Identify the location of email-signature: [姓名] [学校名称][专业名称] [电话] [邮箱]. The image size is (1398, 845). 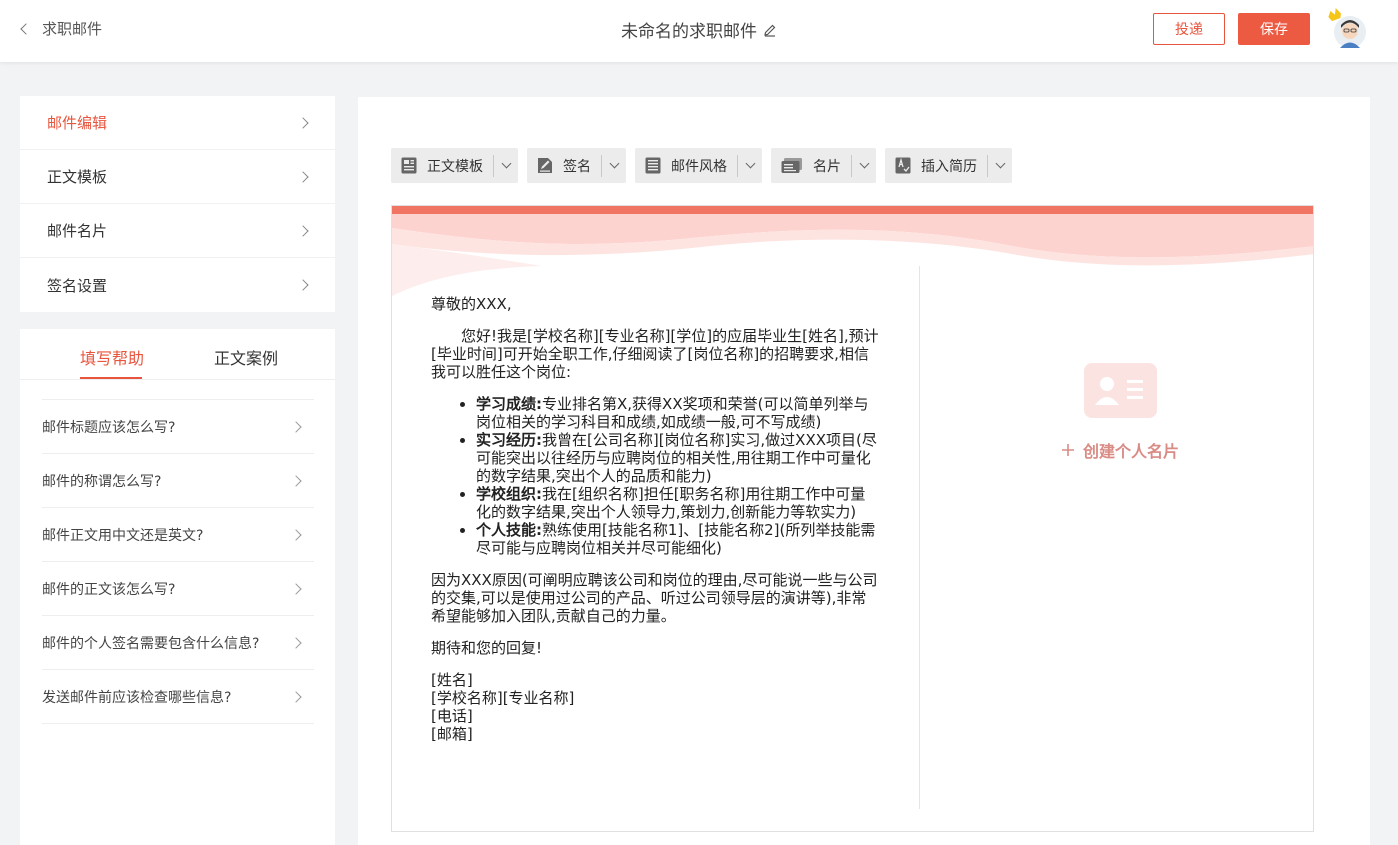
(655, 707).